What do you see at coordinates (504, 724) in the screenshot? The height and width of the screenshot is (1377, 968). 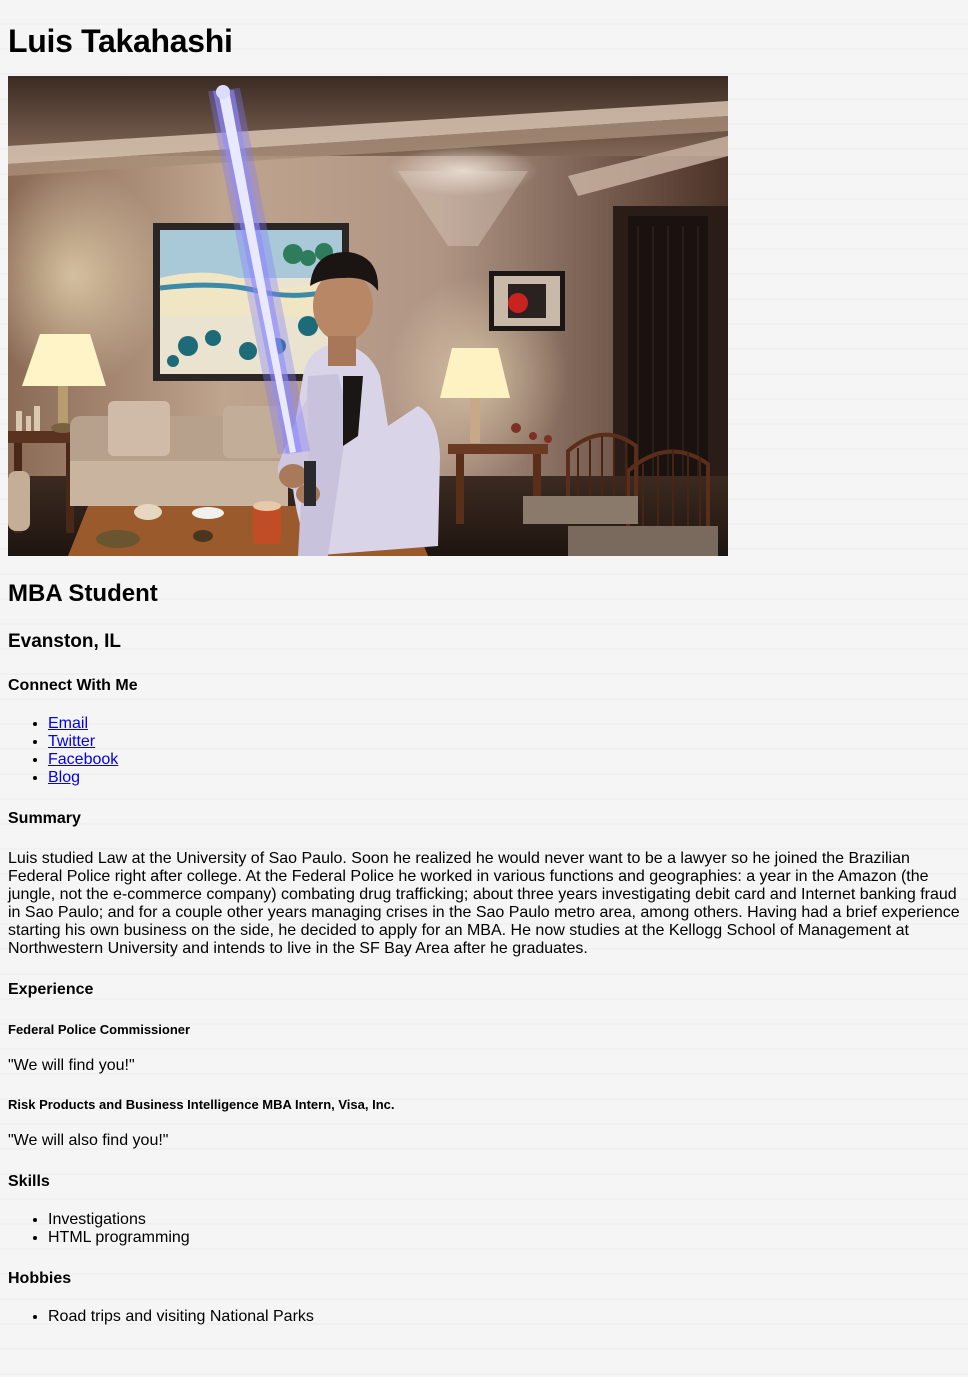 I see `list-item: Email` at bounding box center [504, 724].